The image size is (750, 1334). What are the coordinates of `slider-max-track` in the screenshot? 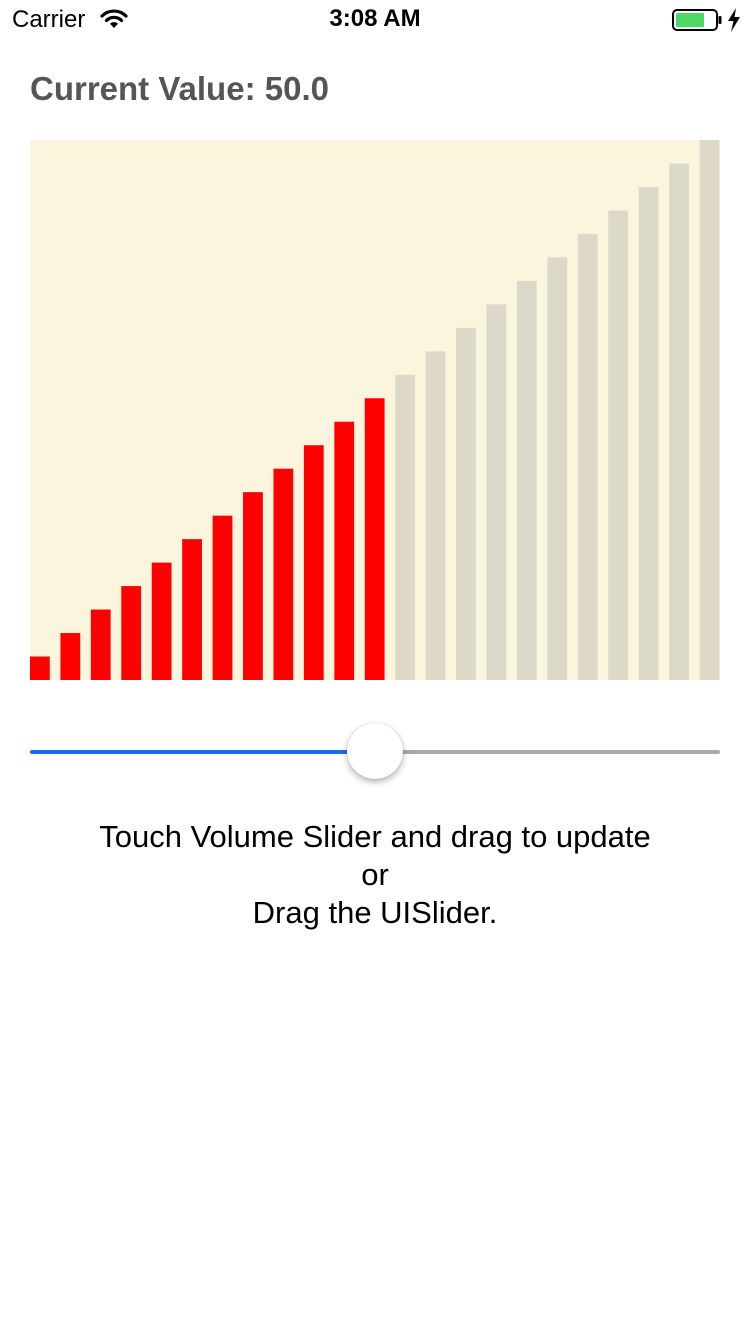 It's located at (547, 752).